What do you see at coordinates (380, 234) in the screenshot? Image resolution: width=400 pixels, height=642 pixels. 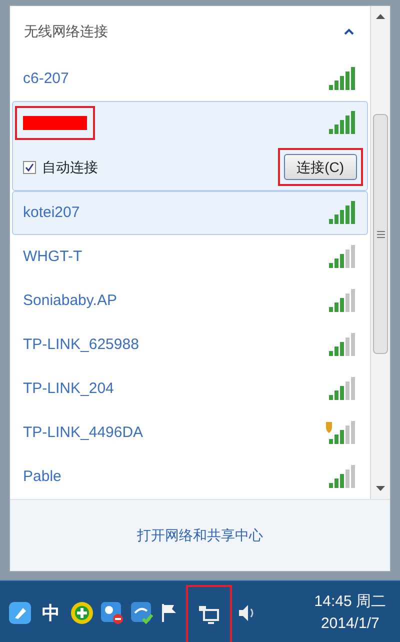 I see `scroll-thumb` at bounding box center [380, 234].